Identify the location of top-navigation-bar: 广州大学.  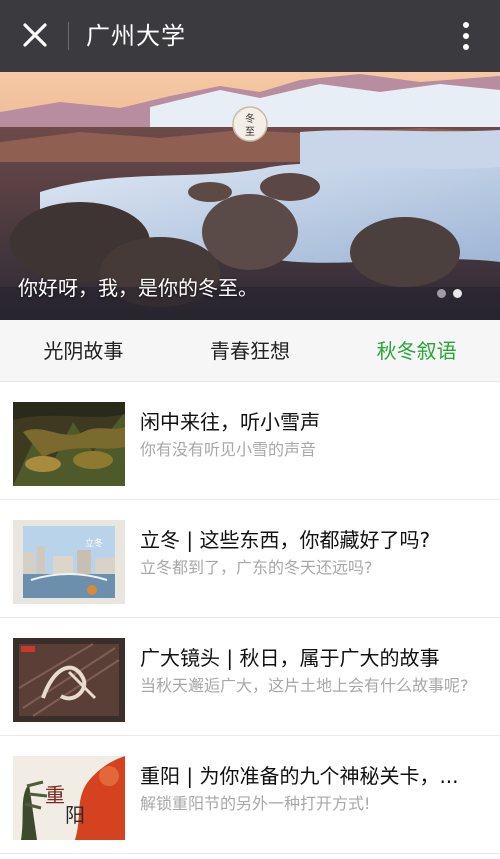
(250, 36).